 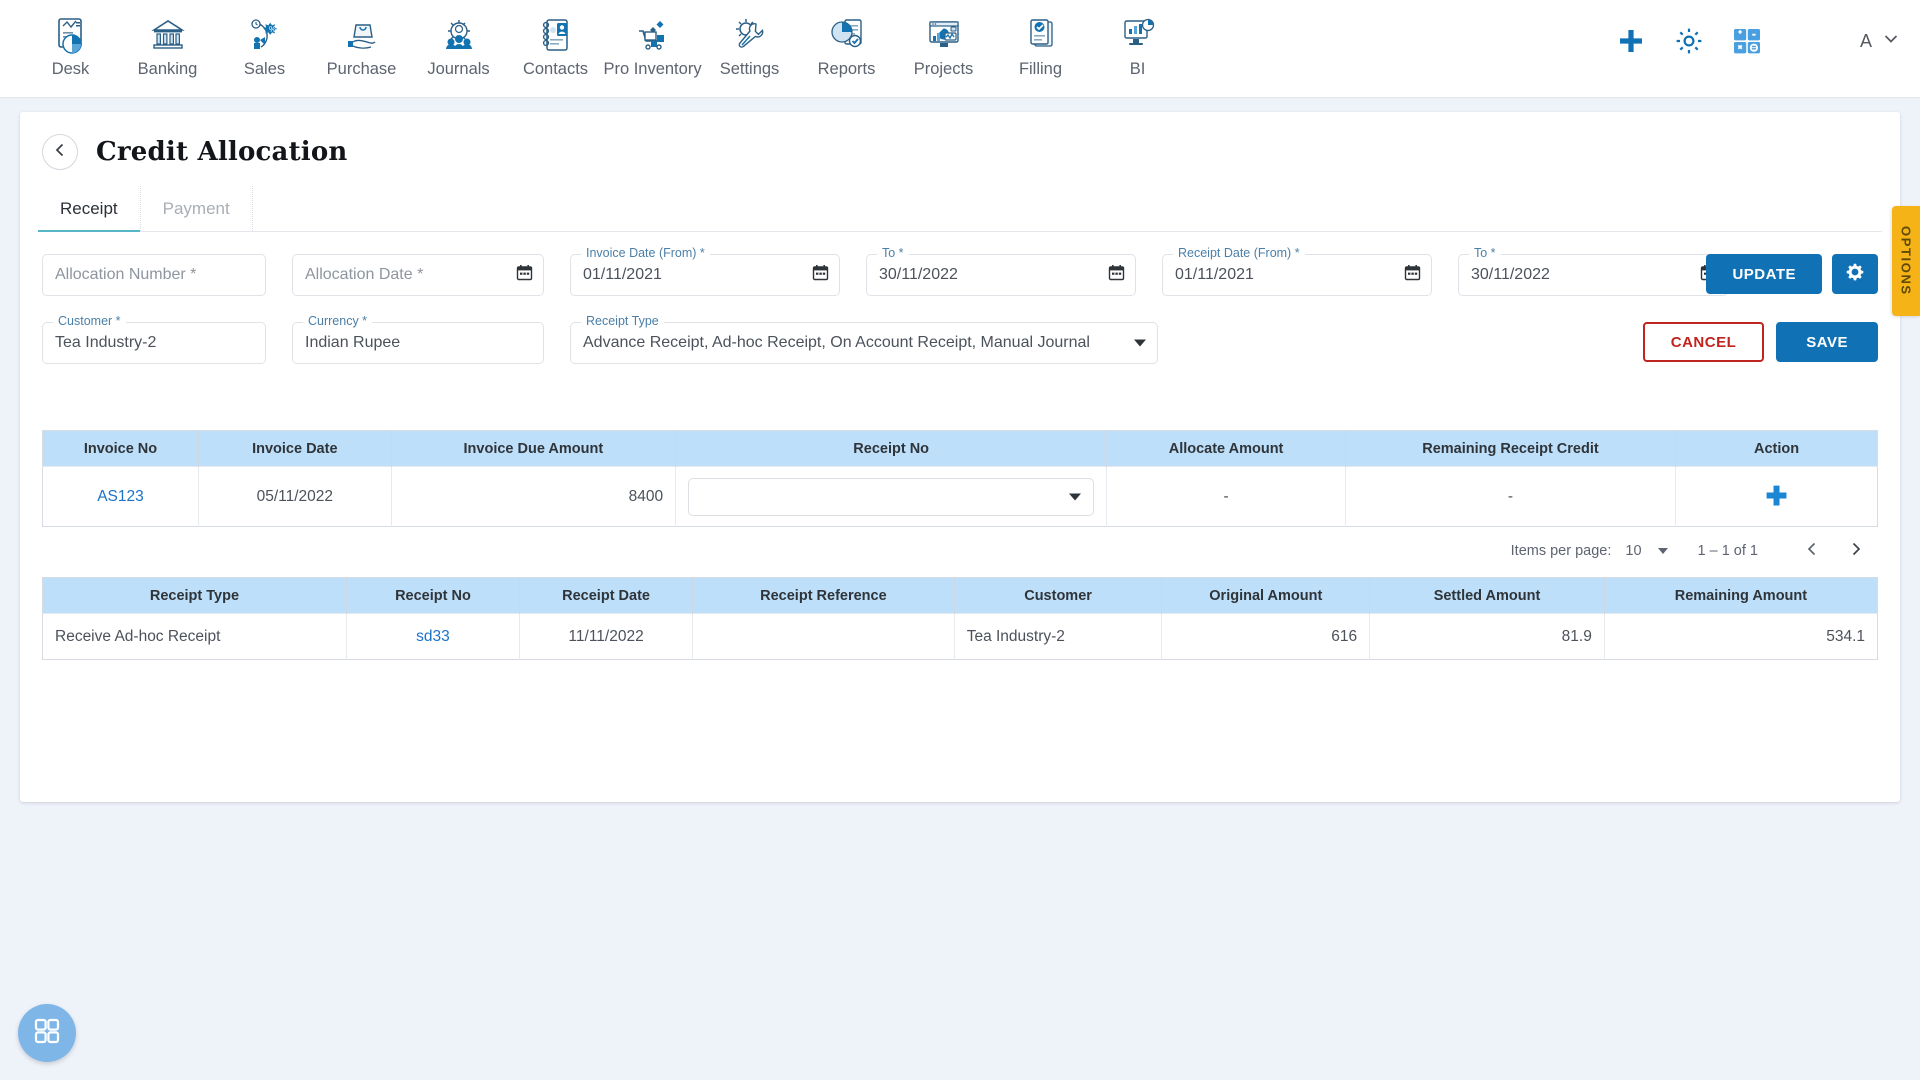 I want to click on nav-item-purchase: Purchase, so click(x=361, y=43).